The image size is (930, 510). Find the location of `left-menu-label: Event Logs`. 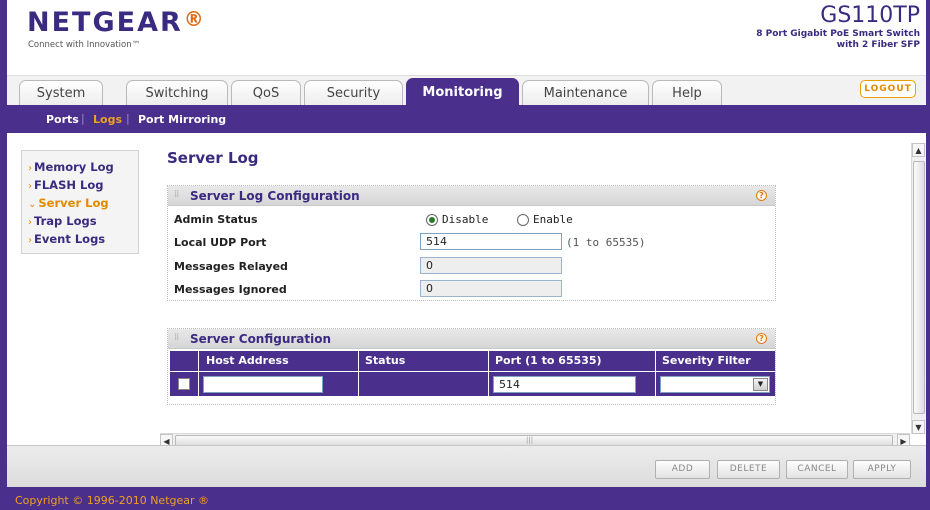

left-menu-label: Event Logs is located at coordinates (70, 239).